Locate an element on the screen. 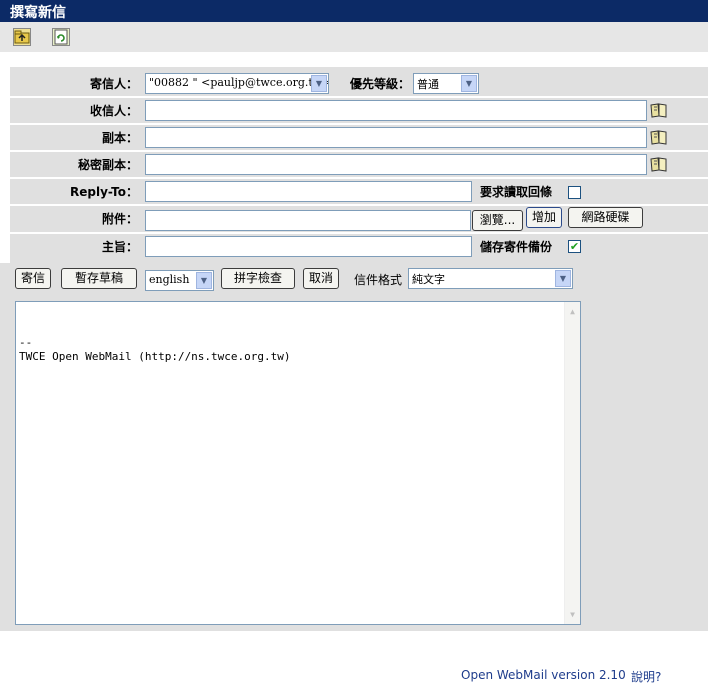 Image resolution: width=708 pixels, height=698 pixels. attach-input is located at coordinates (308, 220).